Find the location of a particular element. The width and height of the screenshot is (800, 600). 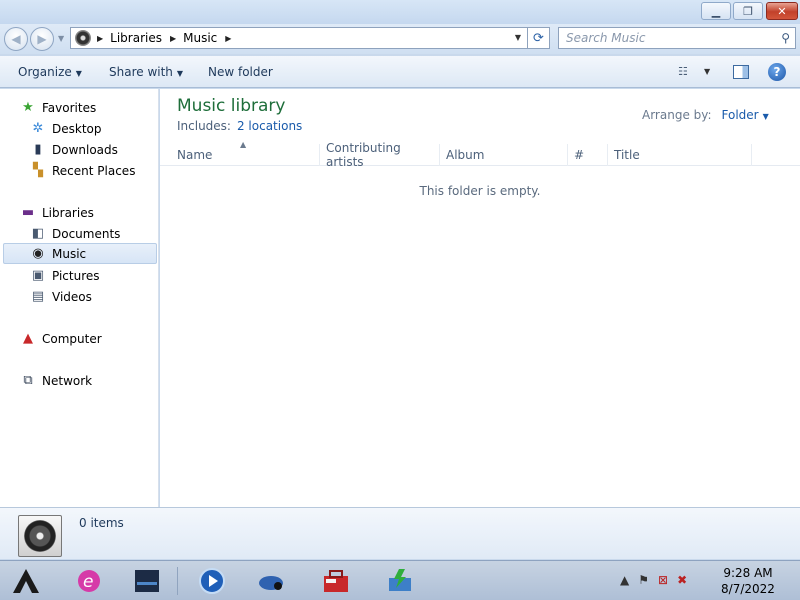

column-album: Album is located at coordinates (504, 155).